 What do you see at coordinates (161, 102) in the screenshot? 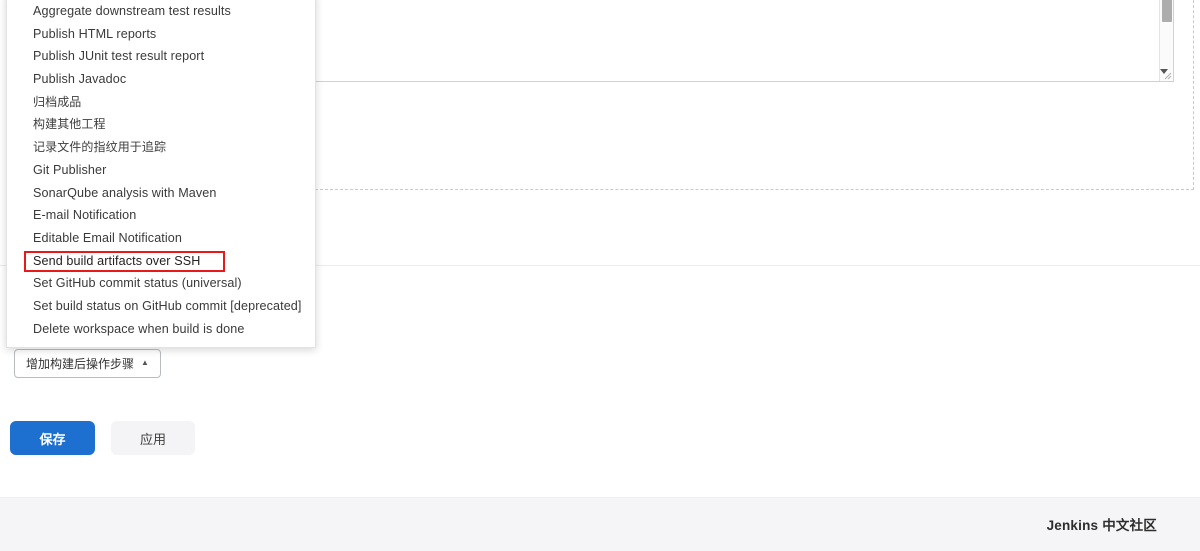
I see `dropdown-item: 归档成品` at bounding box center [161, 102].